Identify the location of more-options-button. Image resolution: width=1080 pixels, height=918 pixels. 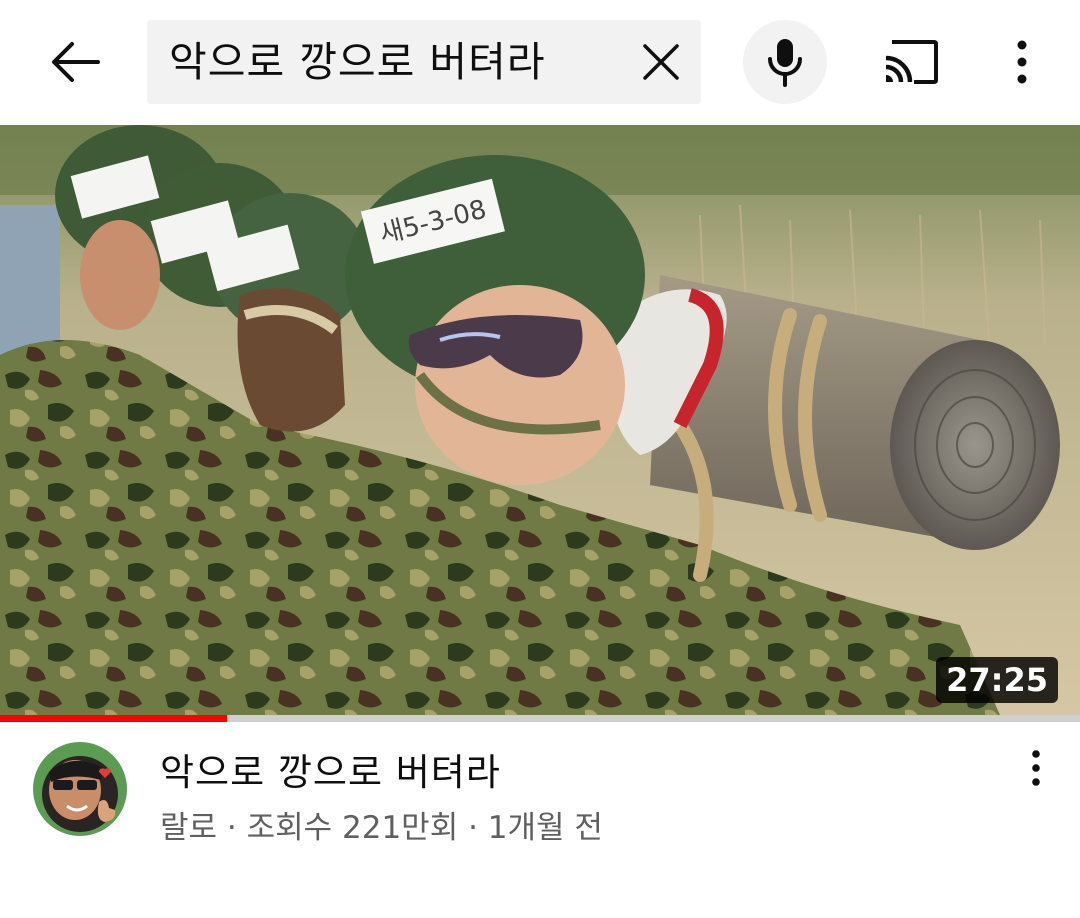
(1022, 62).